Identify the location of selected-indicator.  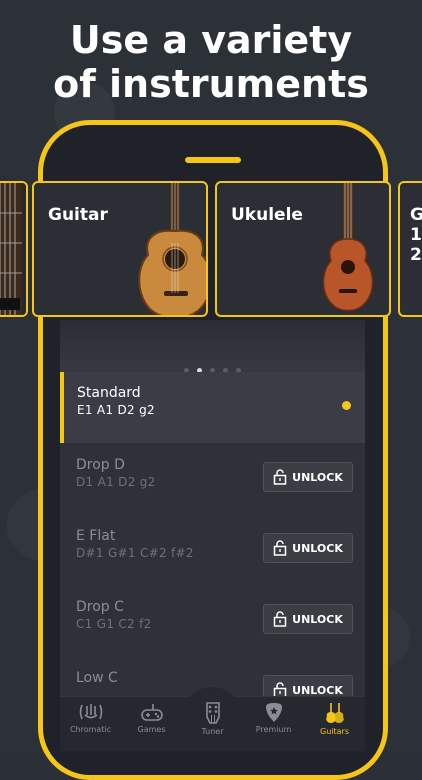
(346, 405).